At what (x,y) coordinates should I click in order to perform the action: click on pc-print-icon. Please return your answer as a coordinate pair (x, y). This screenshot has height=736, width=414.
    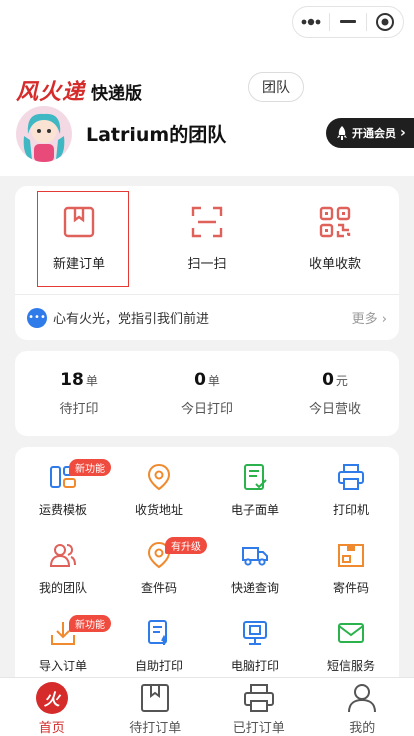
    Looking at the image, I should click on (255, 632).